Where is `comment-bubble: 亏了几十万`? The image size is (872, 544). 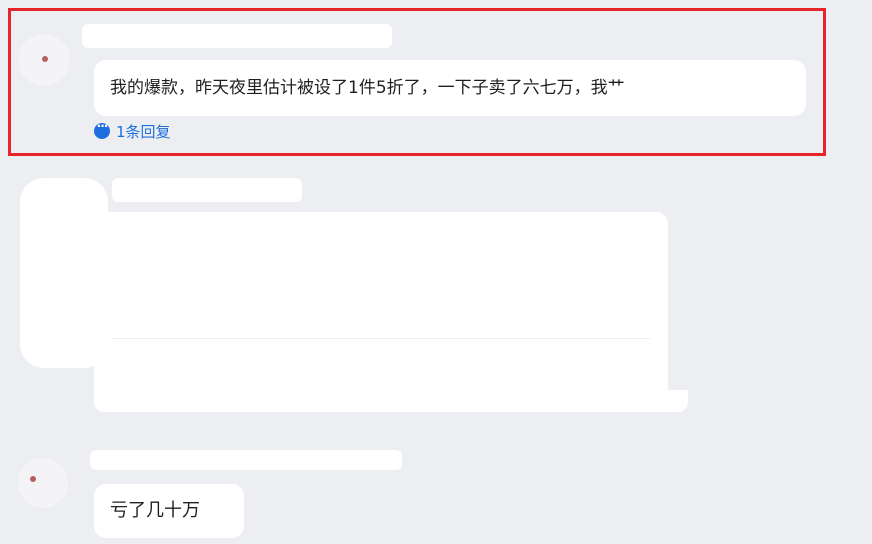 comment-bubble: 亏了几十万 is located at coordinates (169, 511).